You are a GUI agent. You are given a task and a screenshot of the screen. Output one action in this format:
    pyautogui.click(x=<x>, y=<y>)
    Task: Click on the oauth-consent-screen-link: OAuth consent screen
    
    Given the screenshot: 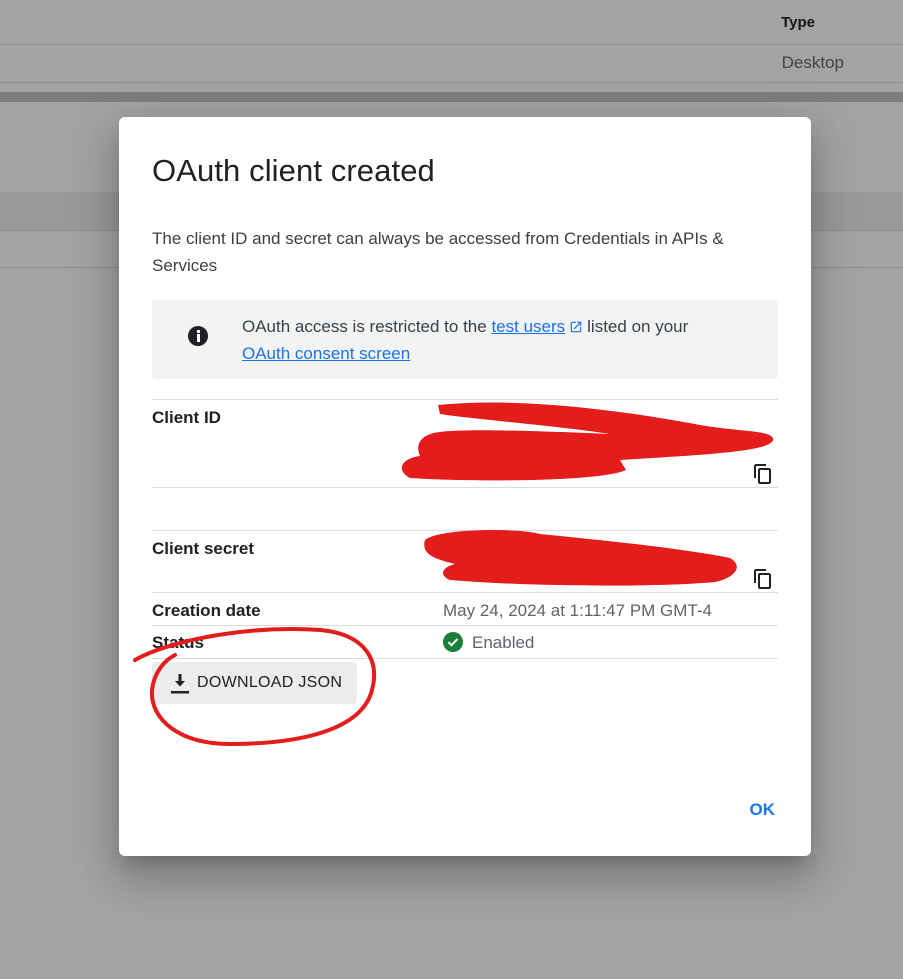 What is the action you would take?
    pyautogui.click(x=326, y=353)
    